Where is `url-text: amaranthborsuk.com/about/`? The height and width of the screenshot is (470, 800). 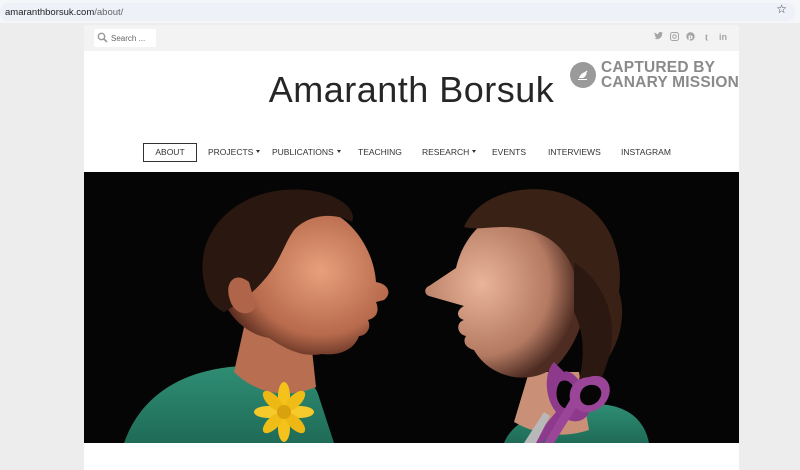 url-text: amaranthborsuk.com/about/ is located at coordinates (64, 12).